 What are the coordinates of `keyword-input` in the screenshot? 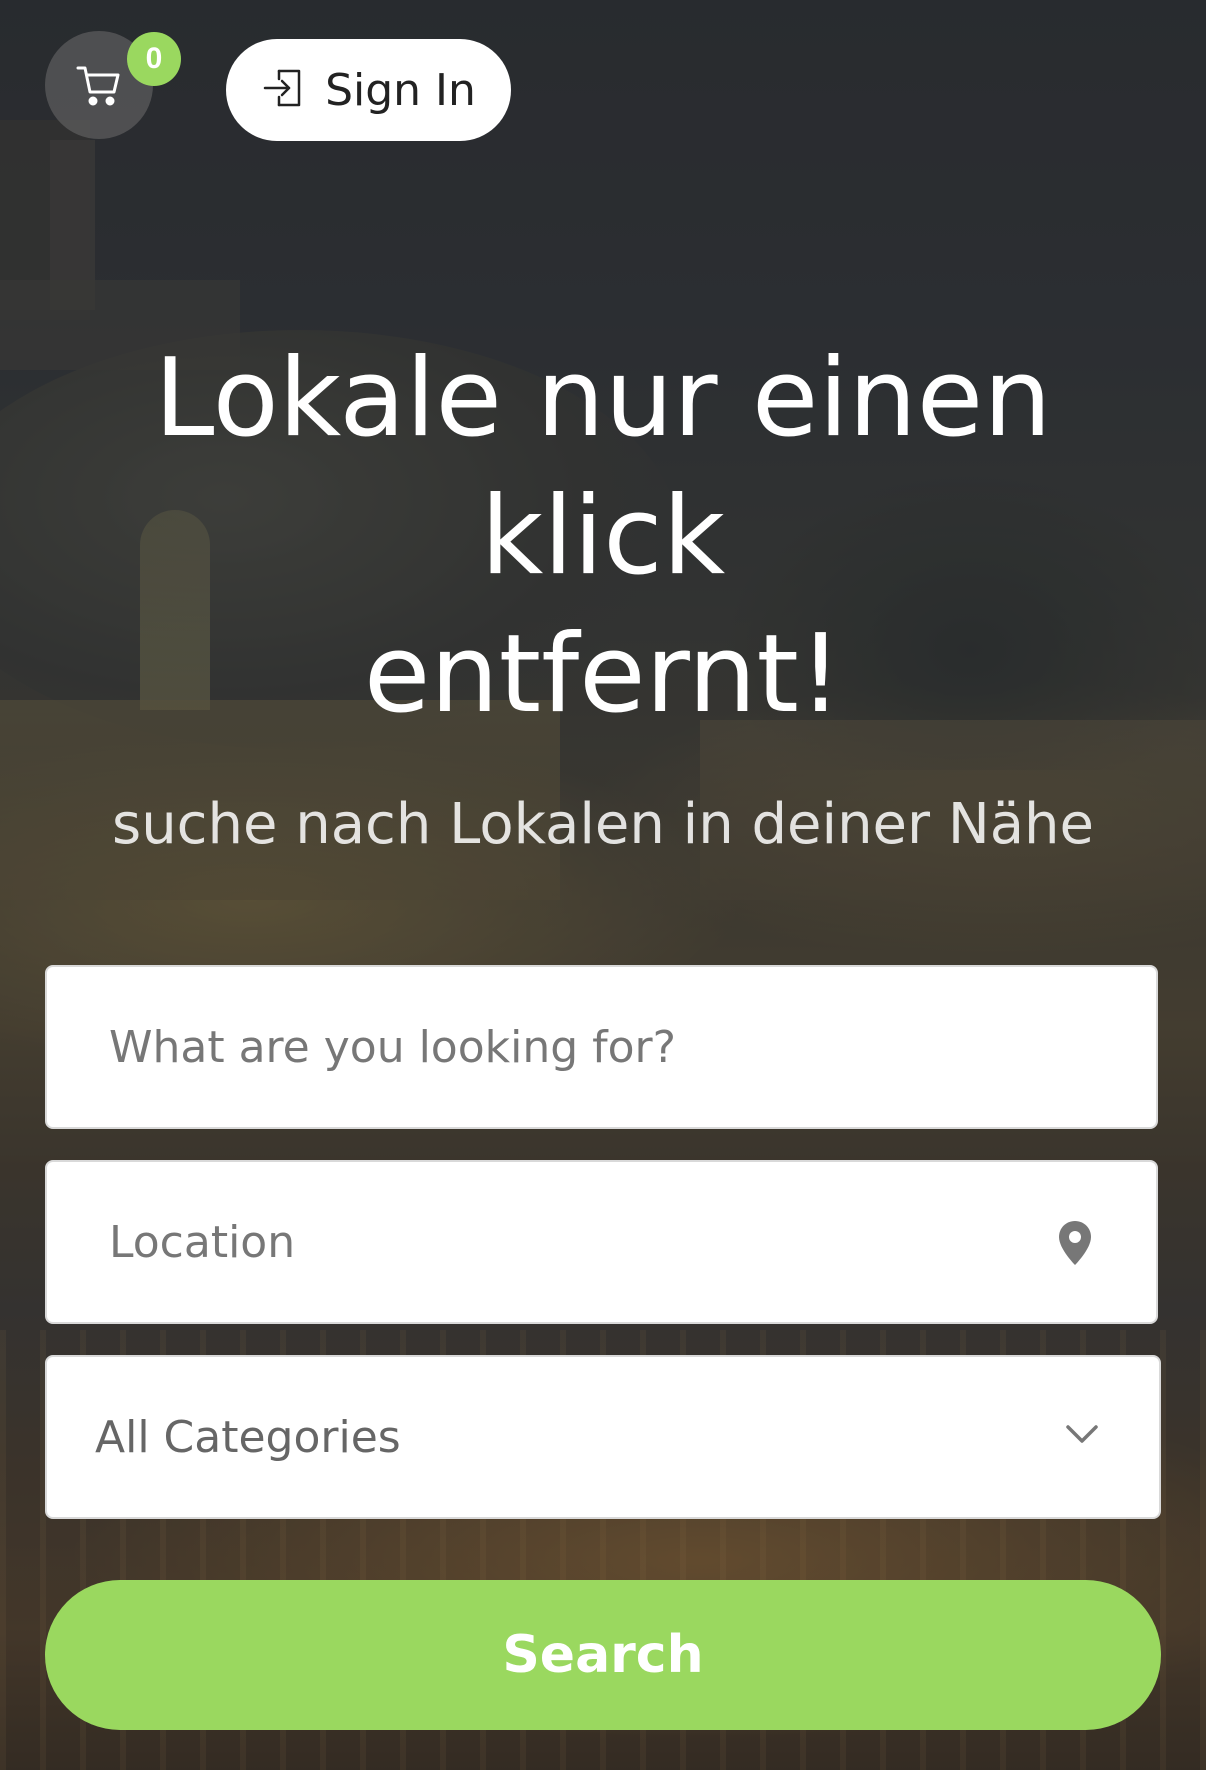 It's located at (601, 1047).